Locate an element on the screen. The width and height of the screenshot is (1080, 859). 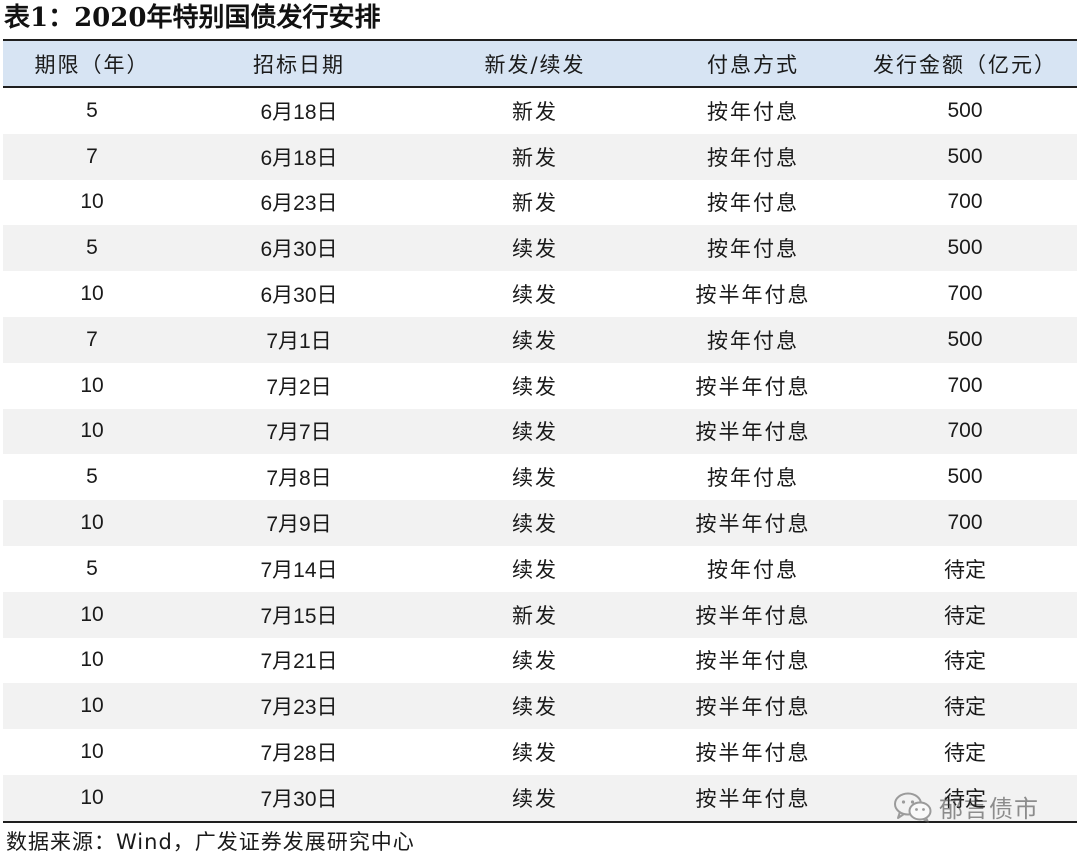
table-row: 10 7月2日 续发 按半年付息 700 is located at coordinates (540, 386).